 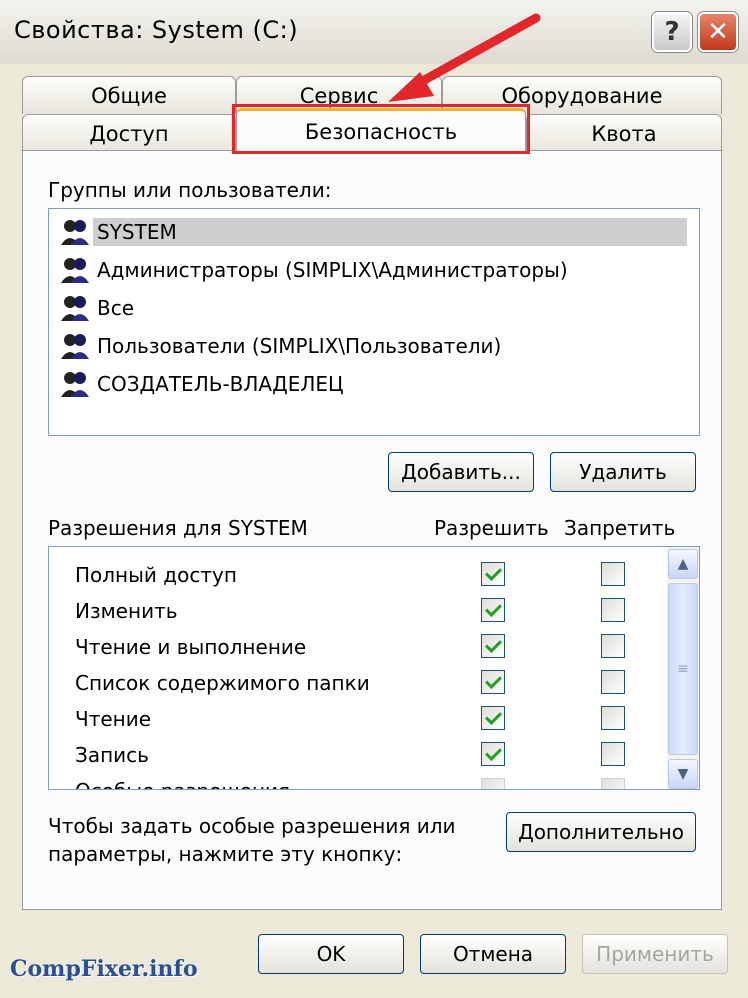 What do you see at coordinates (112, 755) in the screenshot?
I see `permission-name: Запись` at bounding box center [112, 755].